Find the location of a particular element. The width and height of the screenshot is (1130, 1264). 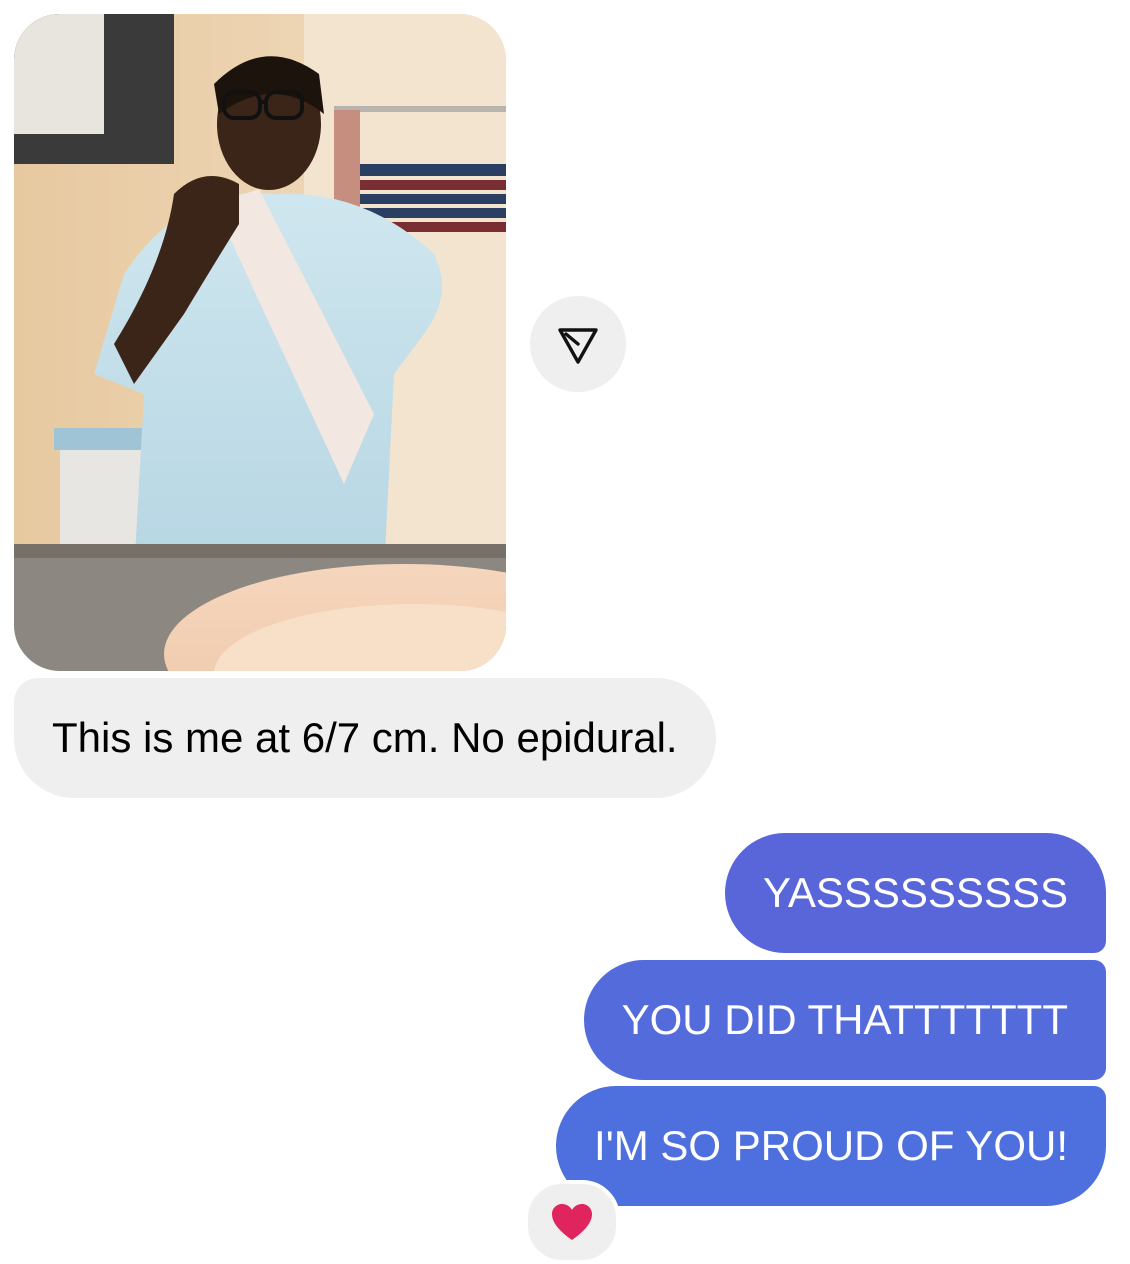

incoming-message: This is me at 6/7 cm. No epidural. is located at coordinates (365, 738).